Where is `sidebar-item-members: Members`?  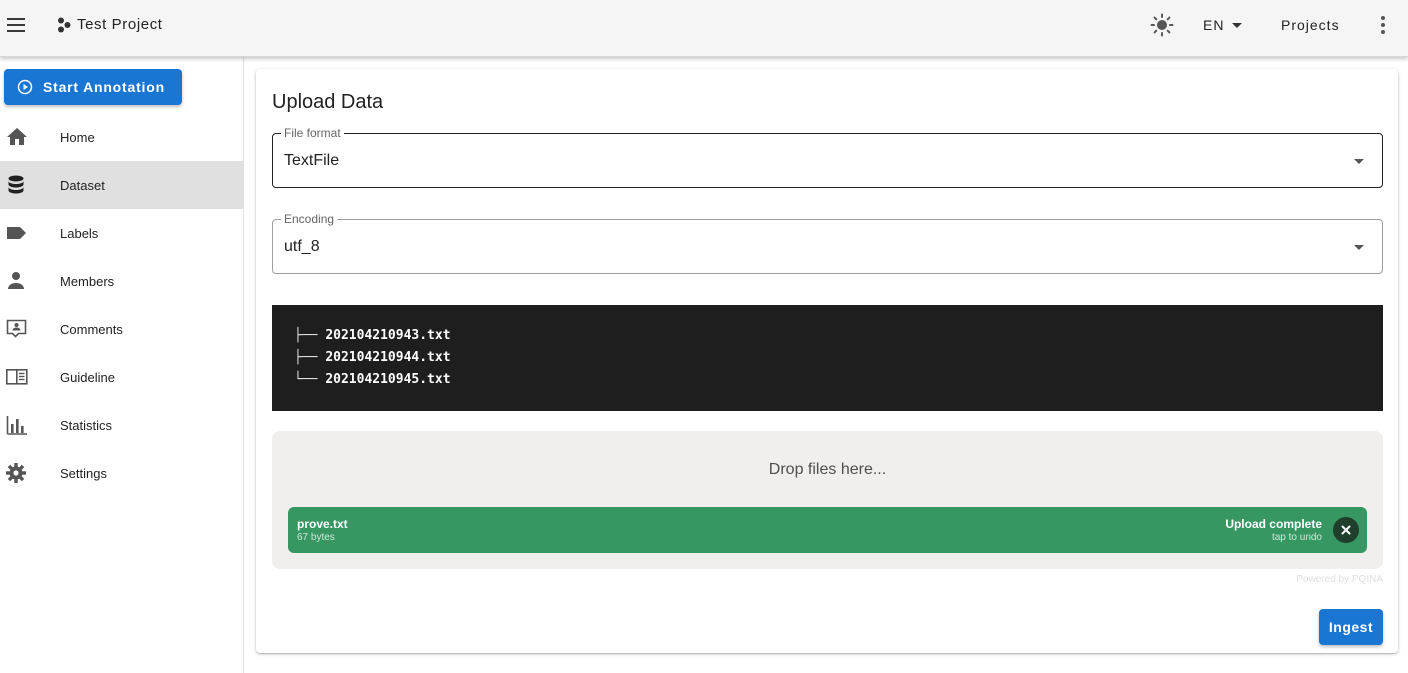 sidebar-item-members: Members is located at coordinates (121, 281).